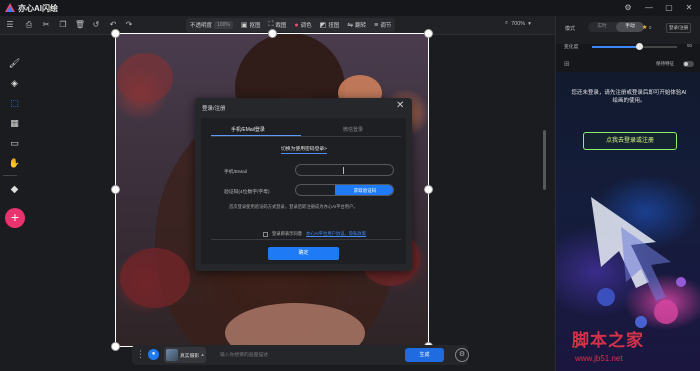 This screenshot has height=371, width=700. What do you see at coordinates (544, 160) in the screenshot?
I see `scrollbar-thumb` at bounding box center [544, 160].